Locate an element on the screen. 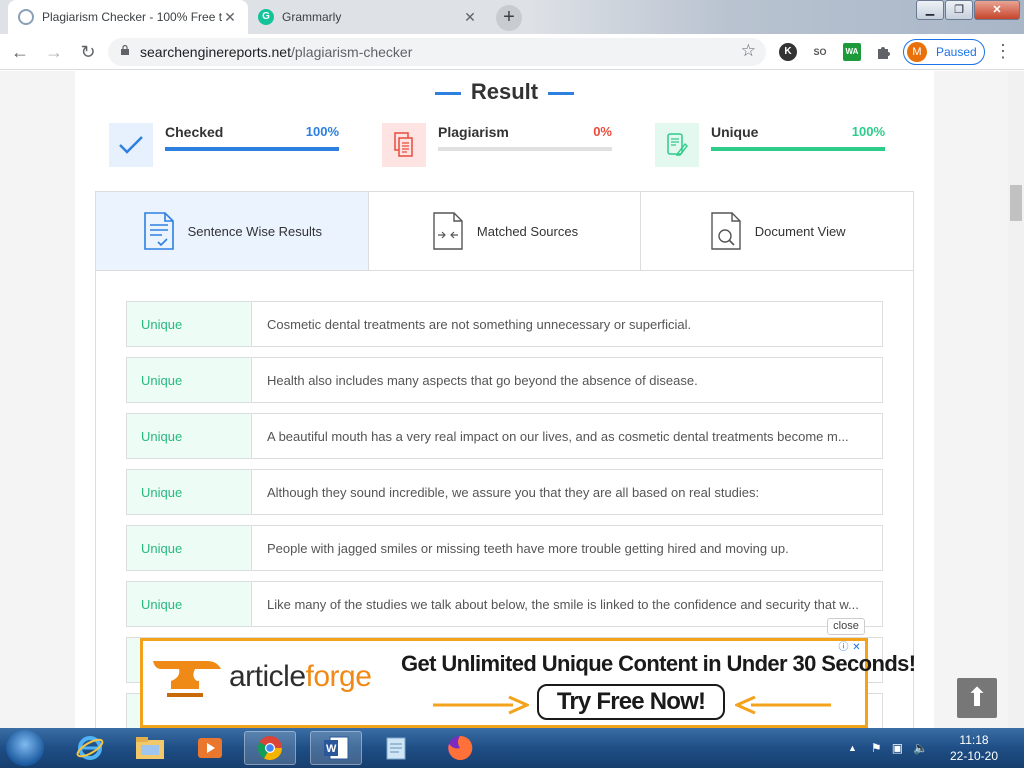 Image resolution: width=1024 pixels, height=768 pixels. stat-value: 100% is located at coordinates (868, 131).